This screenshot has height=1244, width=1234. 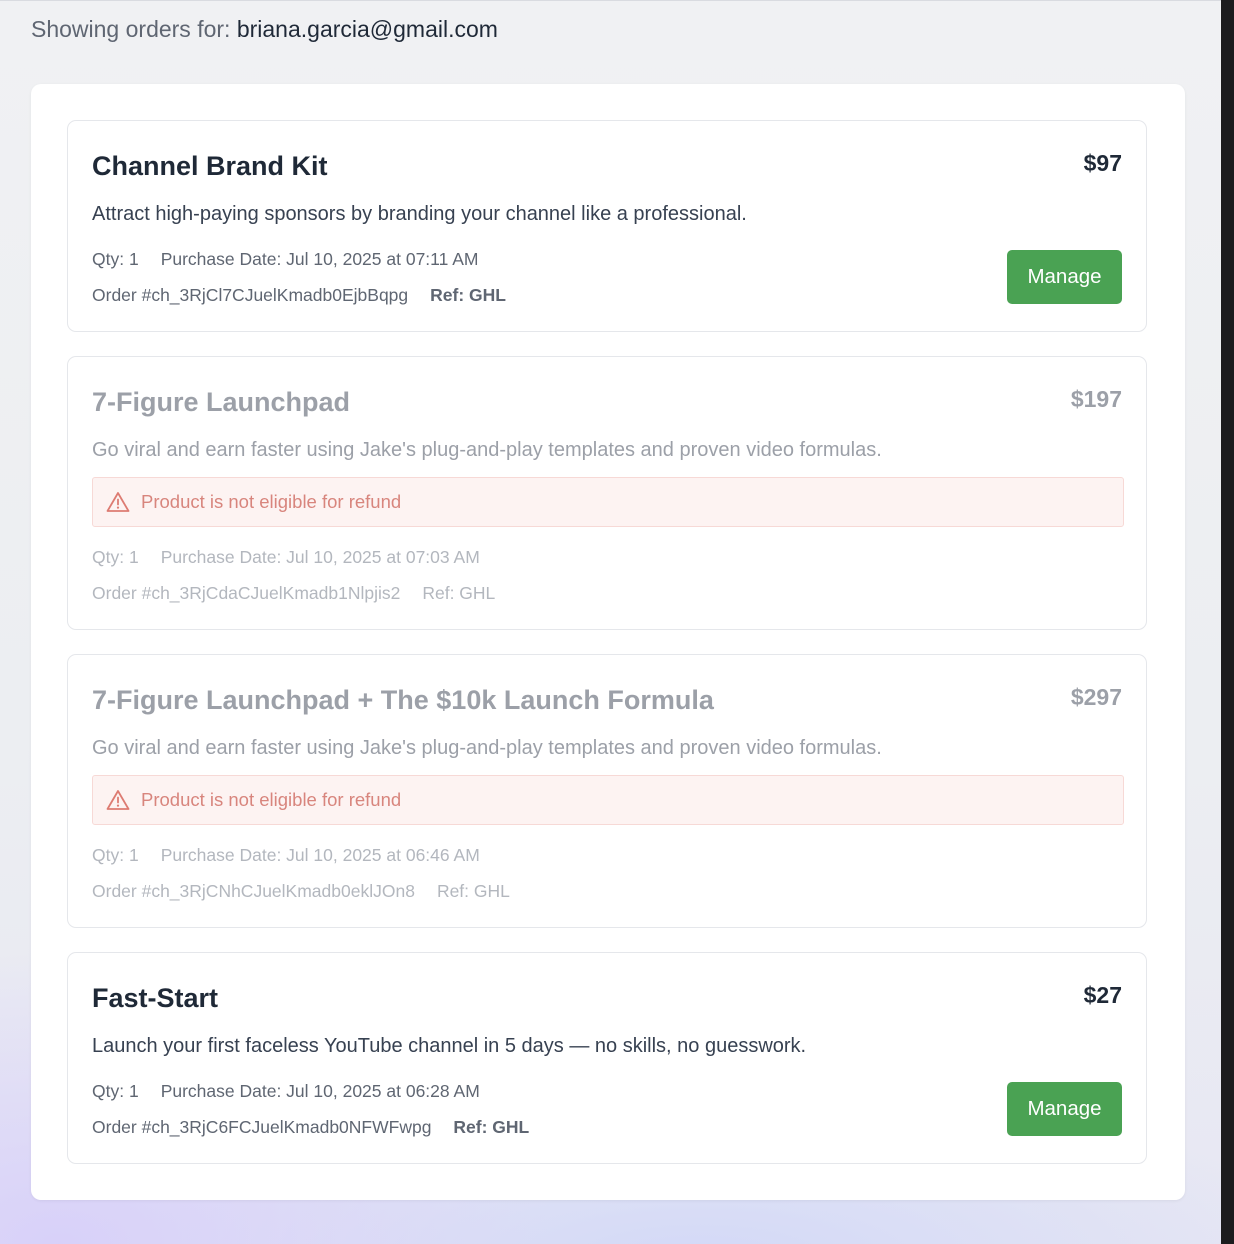 I want to click on order-purchase-date: Purchase Date: Jul 10, 2025 at 06:46 AM, so click(x=320, y=855).